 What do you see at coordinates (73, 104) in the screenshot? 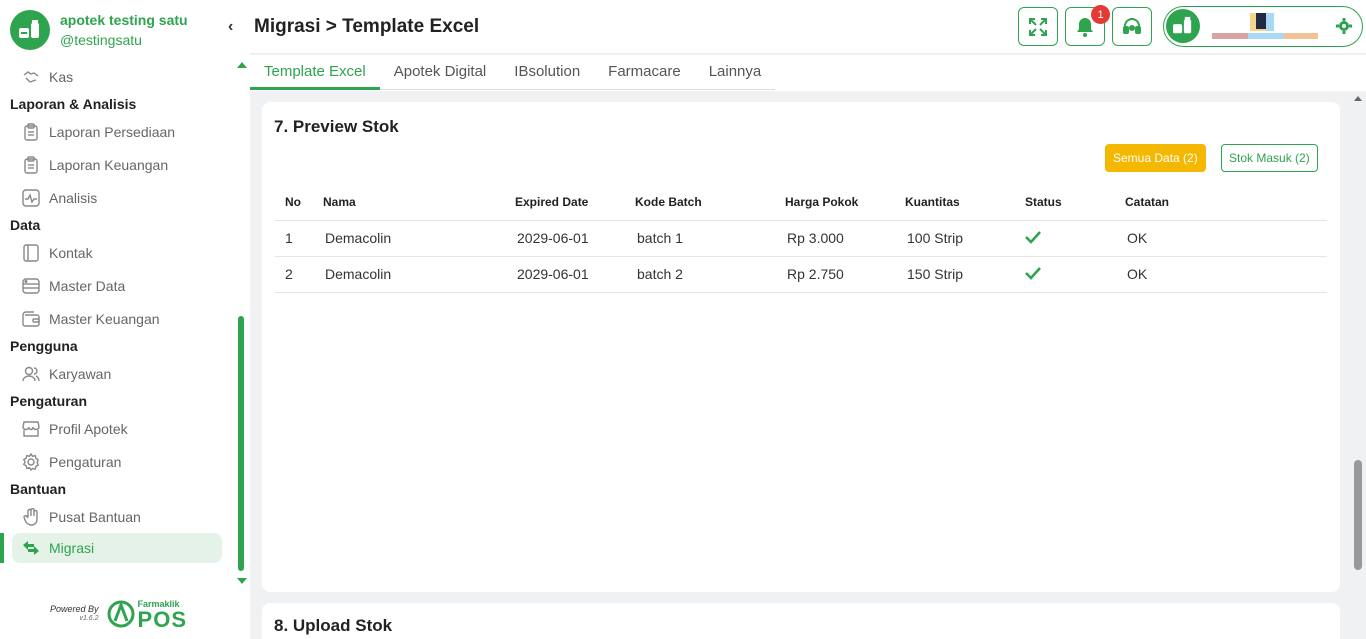
I see `sidebar-section-laporan-and-analisis: Laporan & Analisis` at bounding box center [73, 104].